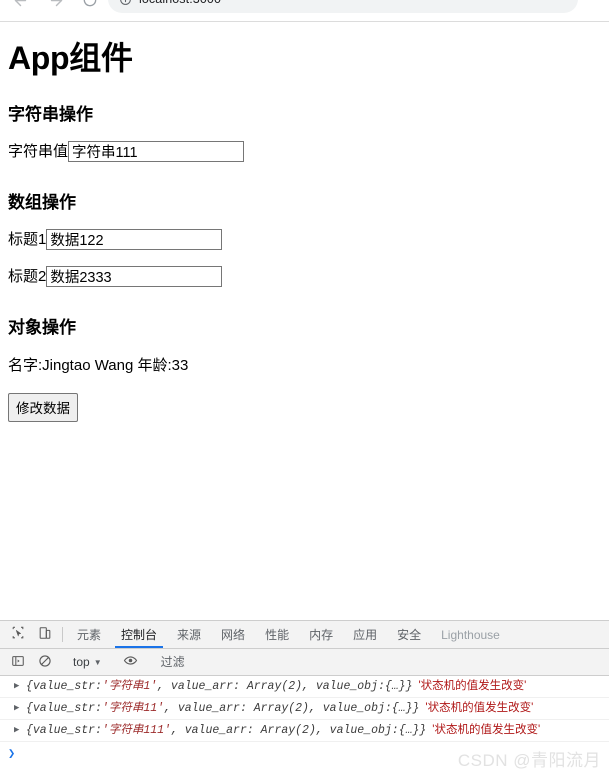 This screenshot has height=775, width=609. I want to click on modify-data-button: 修改数据, so click(43, 407).